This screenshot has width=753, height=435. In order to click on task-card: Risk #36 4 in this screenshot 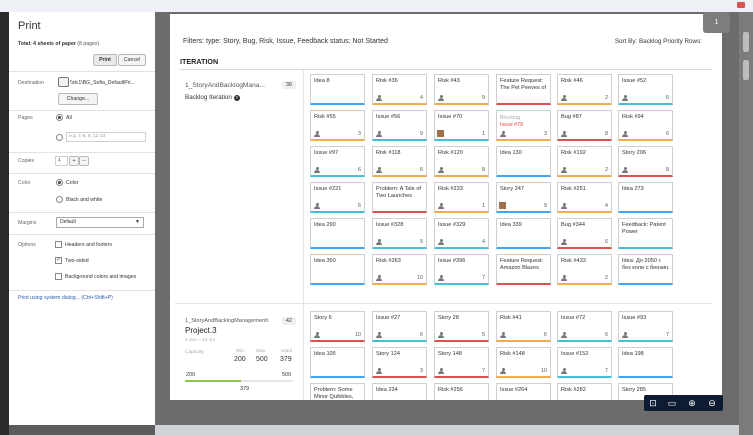, I will do `click(399, 89)`.